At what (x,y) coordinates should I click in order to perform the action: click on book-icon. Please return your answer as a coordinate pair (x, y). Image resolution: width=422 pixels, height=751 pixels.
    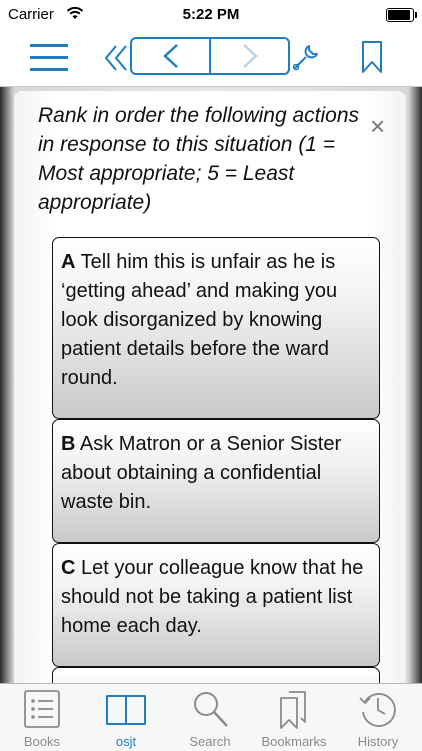
    Looking at the image, I should click on (126, 710).